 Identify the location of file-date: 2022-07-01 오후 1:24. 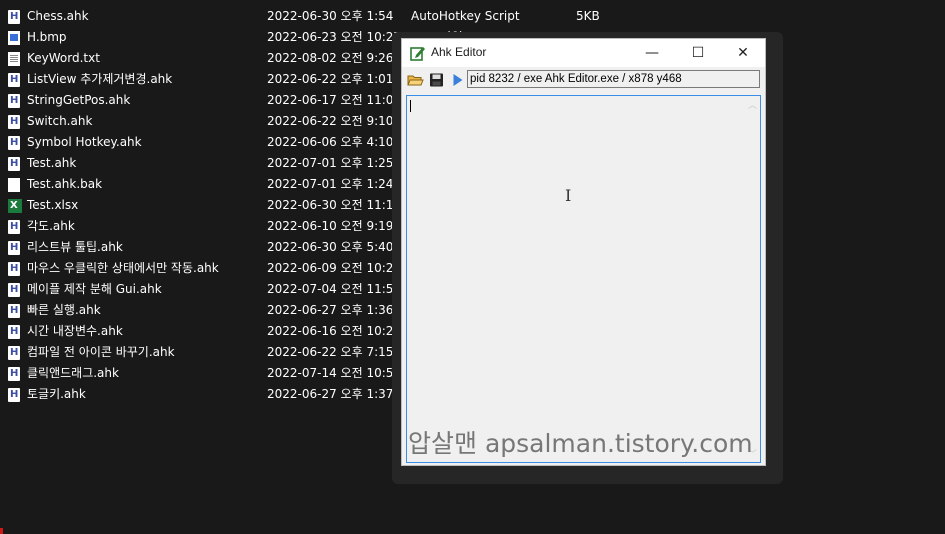
(330, 184).